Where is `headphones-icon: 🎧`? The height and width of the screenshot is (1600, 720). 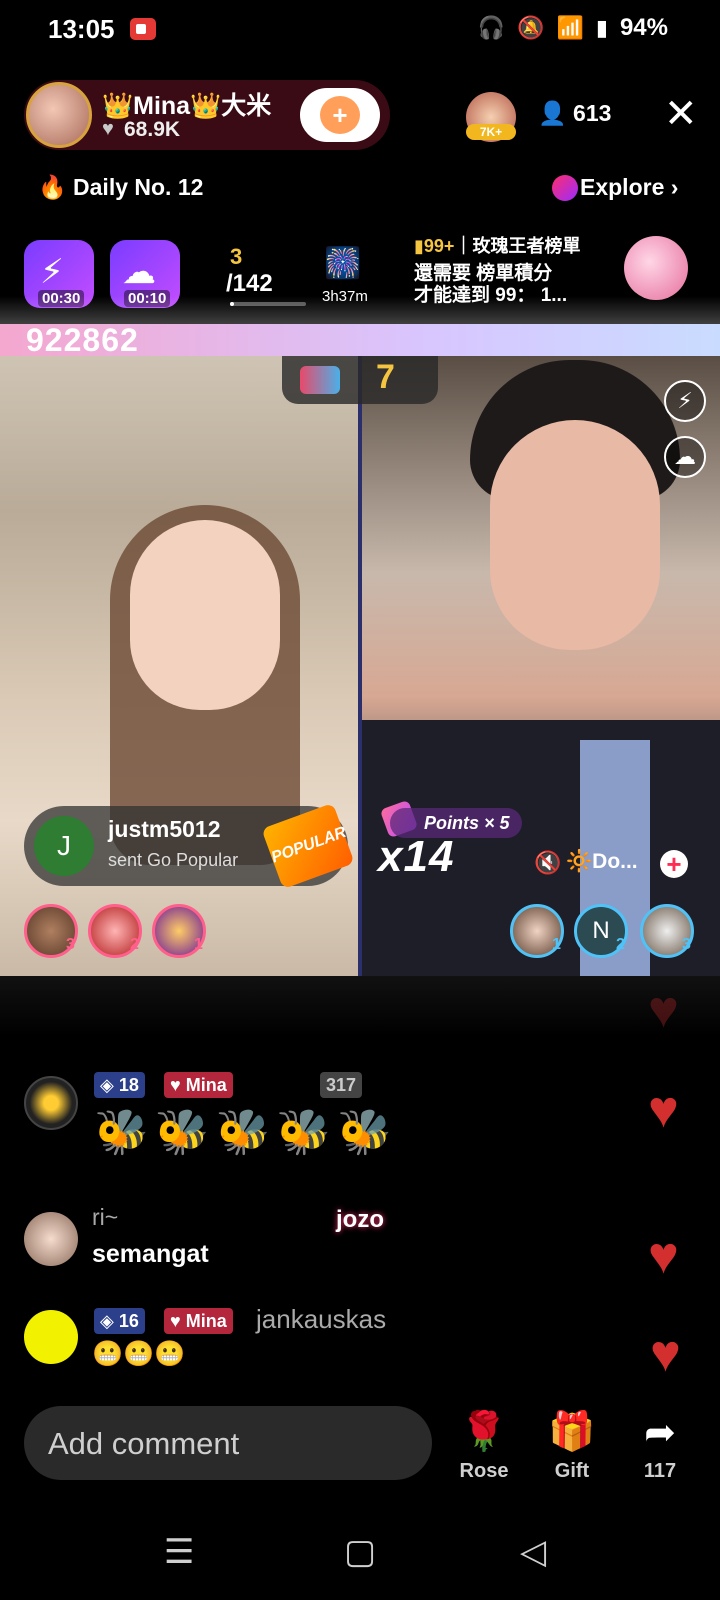 headphones-icon: 🎧 is located at coordinates (491, 27).